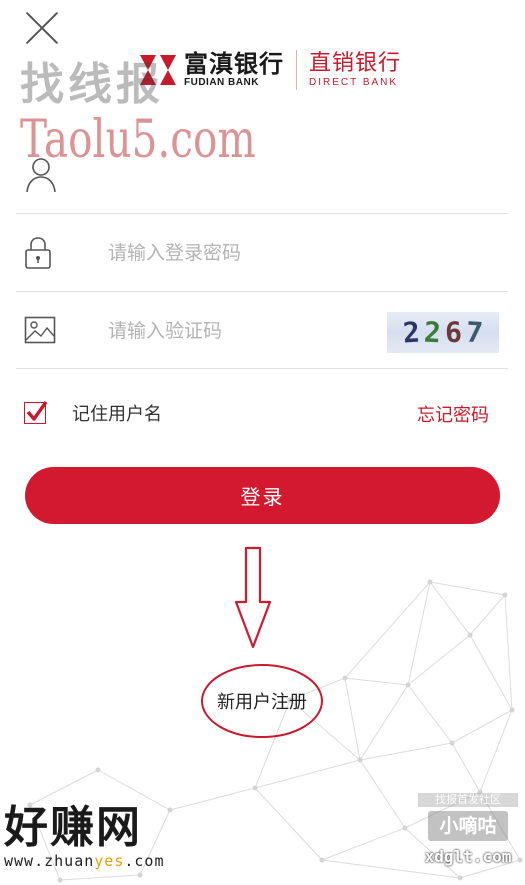 This screenshot has height=885, width=525. Describe the element at coordinates (117, 414) in the screenshot. I see `remember-label: 记住用户名` at that location.